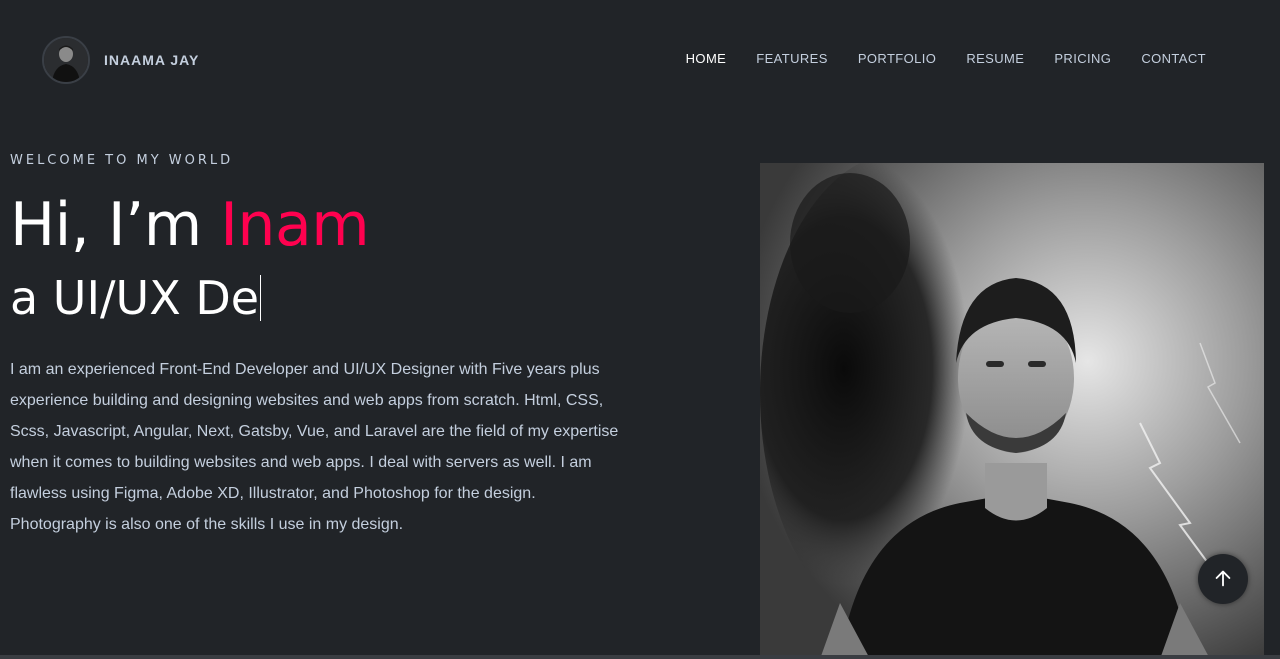 Image resolution: width=1280 pixels, height=659 pixels. I want to click on scroll-to-top-button, so click(1223, 579).